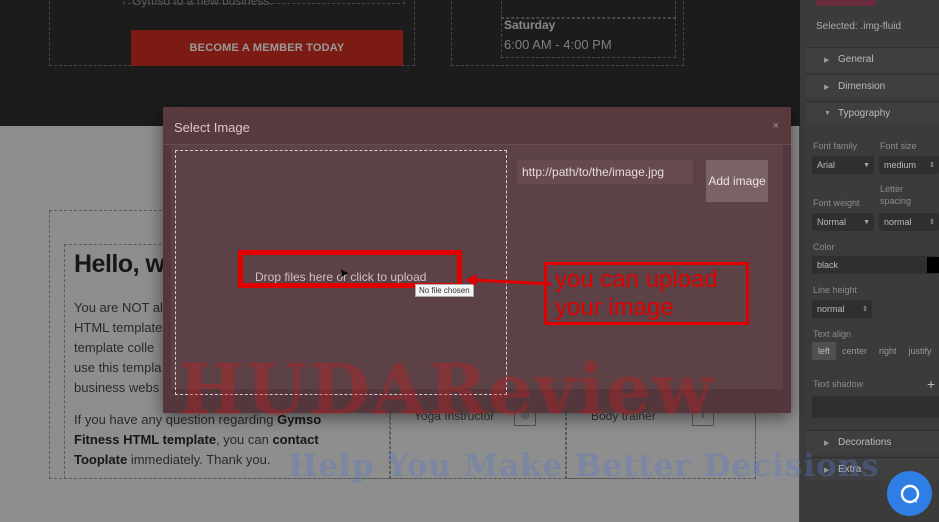 This screenshot has width=939, height=522. Describe the element at coordinates (832, 334) in the screenshot. I see `text-align-label: Text align` at that location.